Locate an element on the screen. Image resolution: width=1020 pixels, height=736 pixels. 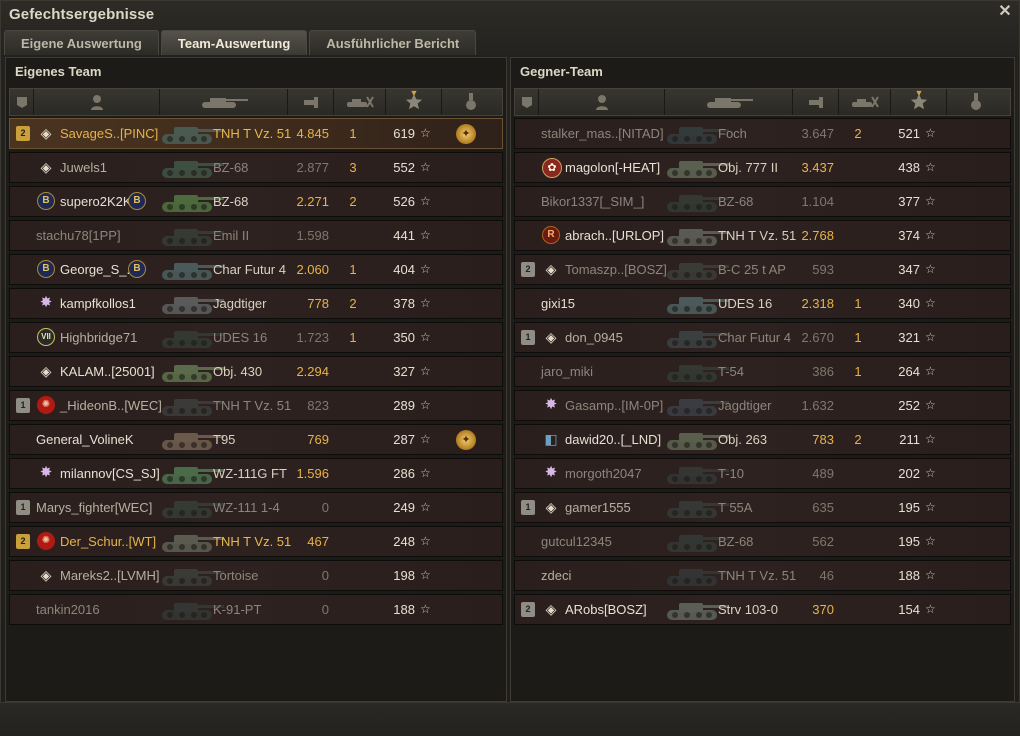
player-row: tankin2016 K-91-PT 0 188 ☆ is located at coordinates (256, 609).